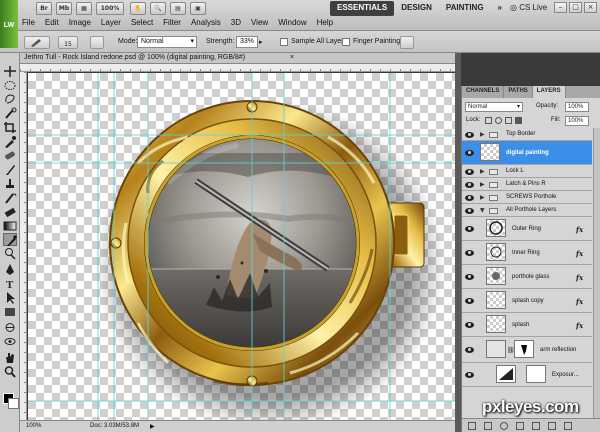  Describe the element at coordinates (577, 107) in the screenshot. I see `opacity-input: 100%` at that location.